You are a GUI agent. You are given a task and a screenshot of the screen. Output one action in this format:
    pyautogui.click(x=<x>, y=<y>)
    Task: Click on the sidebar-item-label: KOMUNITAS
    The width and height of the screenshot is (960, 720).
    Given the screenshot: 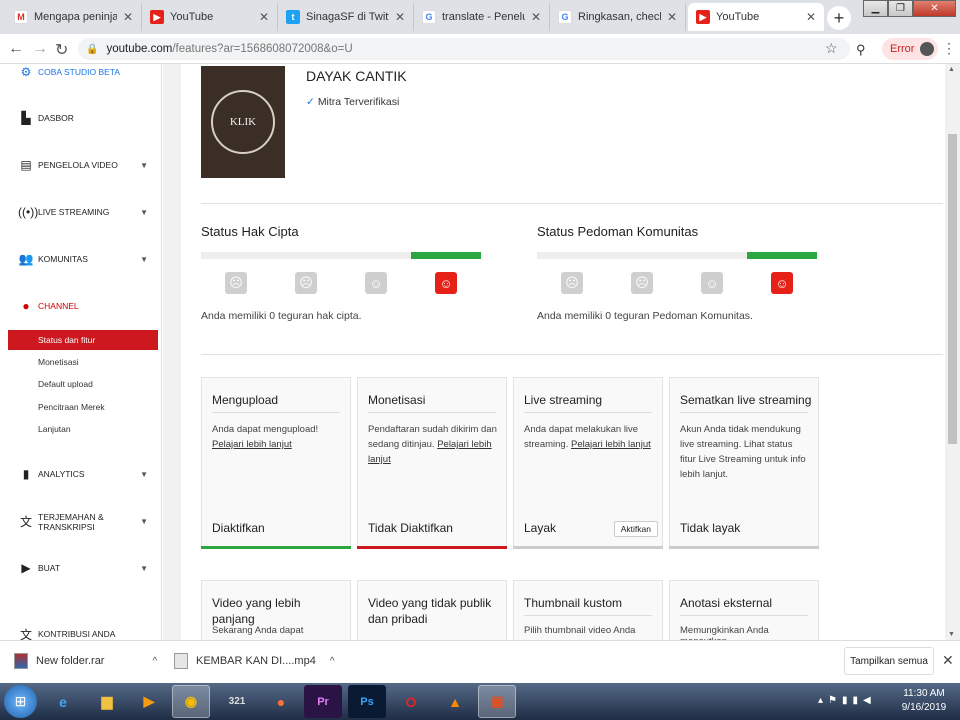 What is the action you would take?
    pyautogui.click(x=63, y=259)
    